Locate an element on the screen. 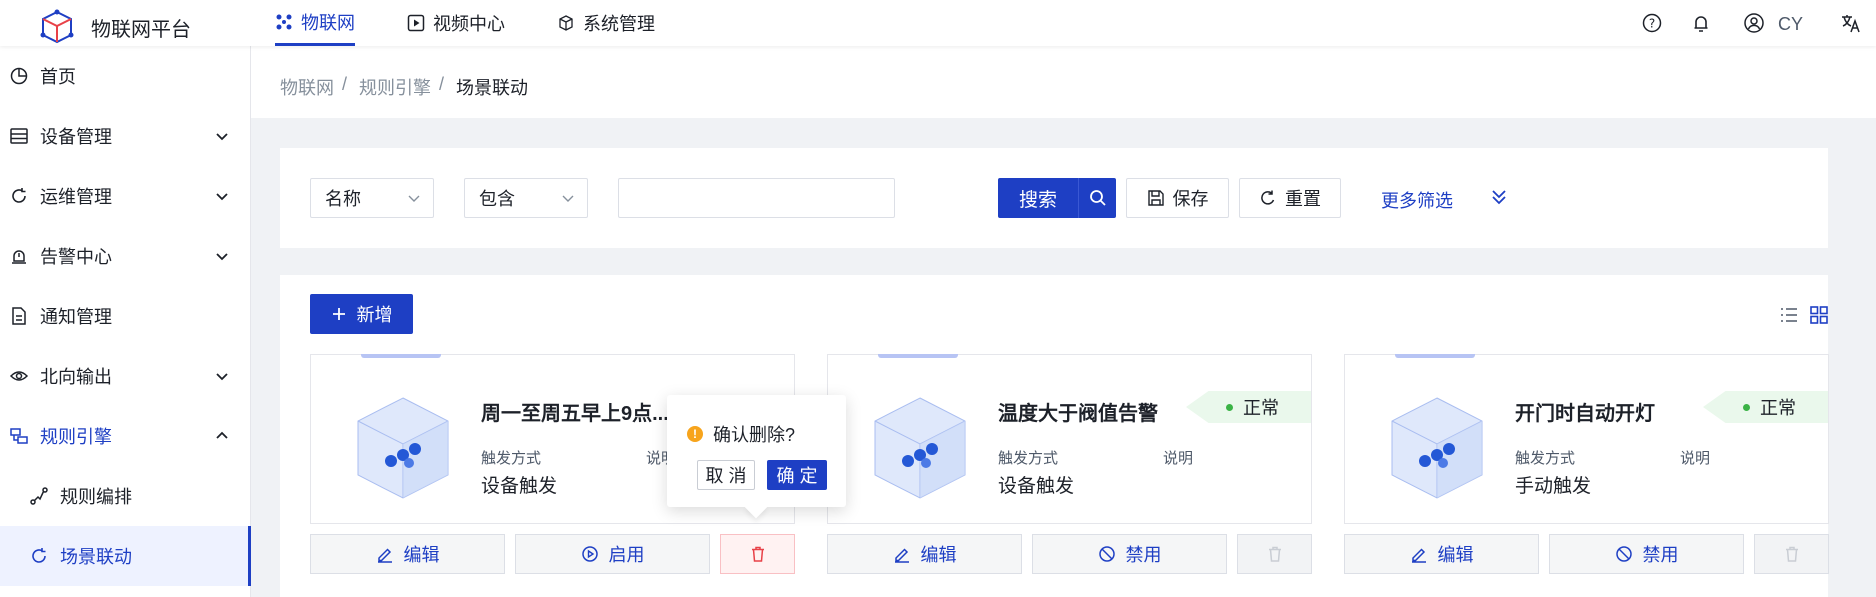  eye-icon is located at coordinates (19, 376).